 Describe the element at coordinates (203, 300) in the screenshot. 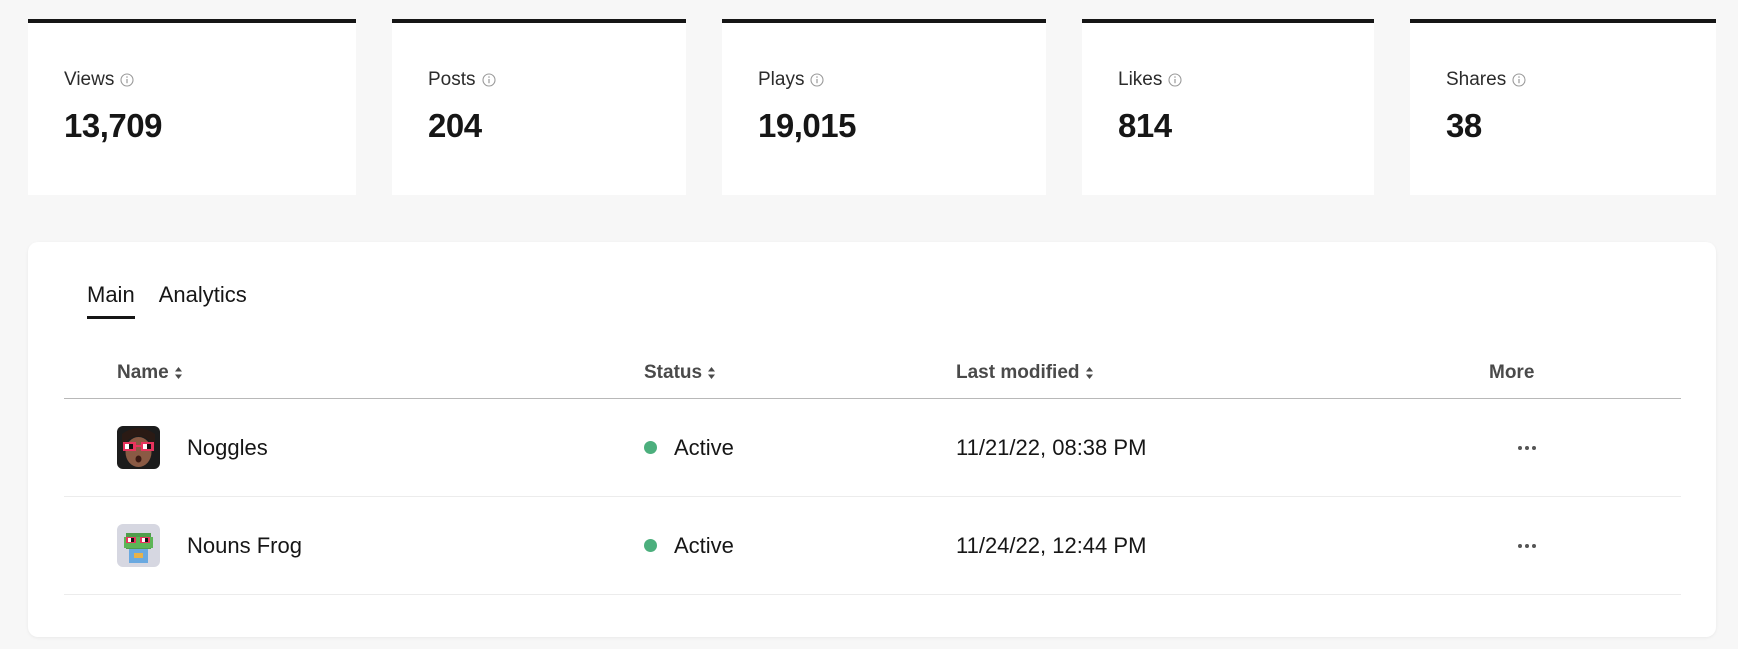

I see `tab-analytics: Analytics` at that location.